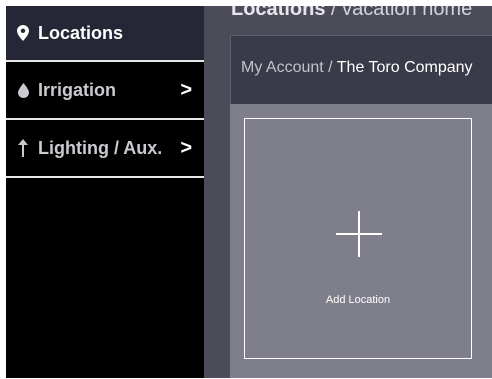 This screenshot has width=492, height=379. What do you see at coordinates (358, 300) in the screenshot?
I see `add-location-label: Add Location` at bounding box center [358, 300].